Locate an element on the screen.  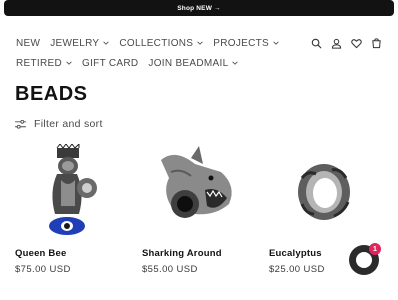
nav-item-join-beadmail: JOIN BEADMAIL is located at coordinates (193, 63).